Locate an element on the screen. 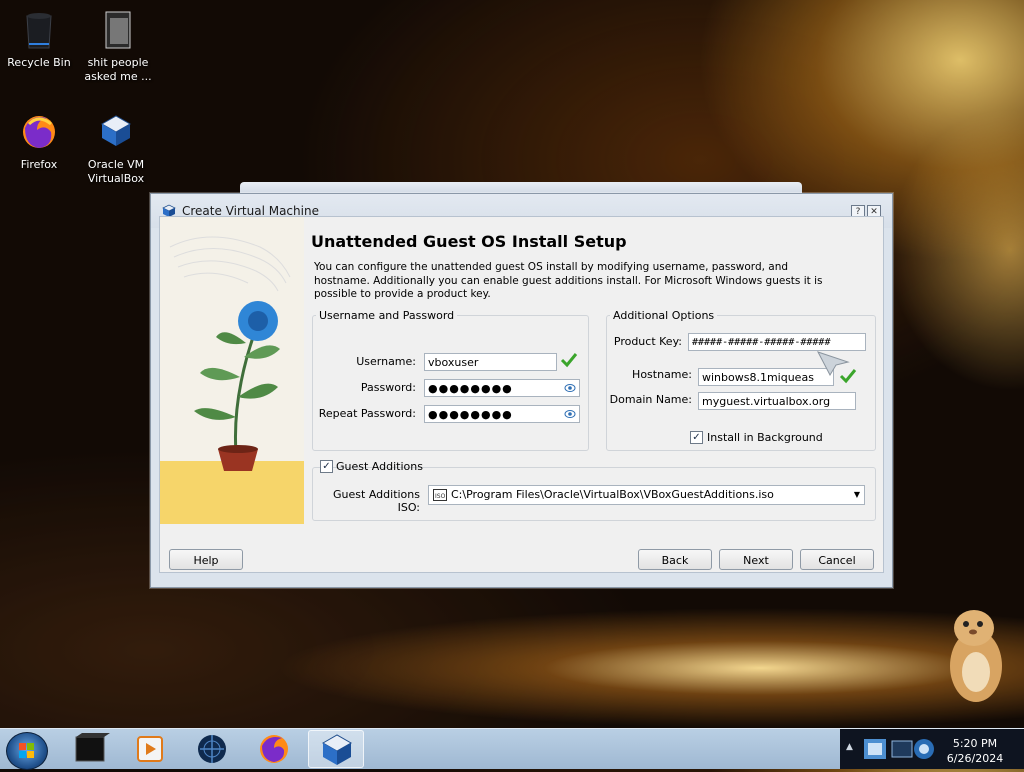  wizard-artwork is located at coordinates (232, 370).